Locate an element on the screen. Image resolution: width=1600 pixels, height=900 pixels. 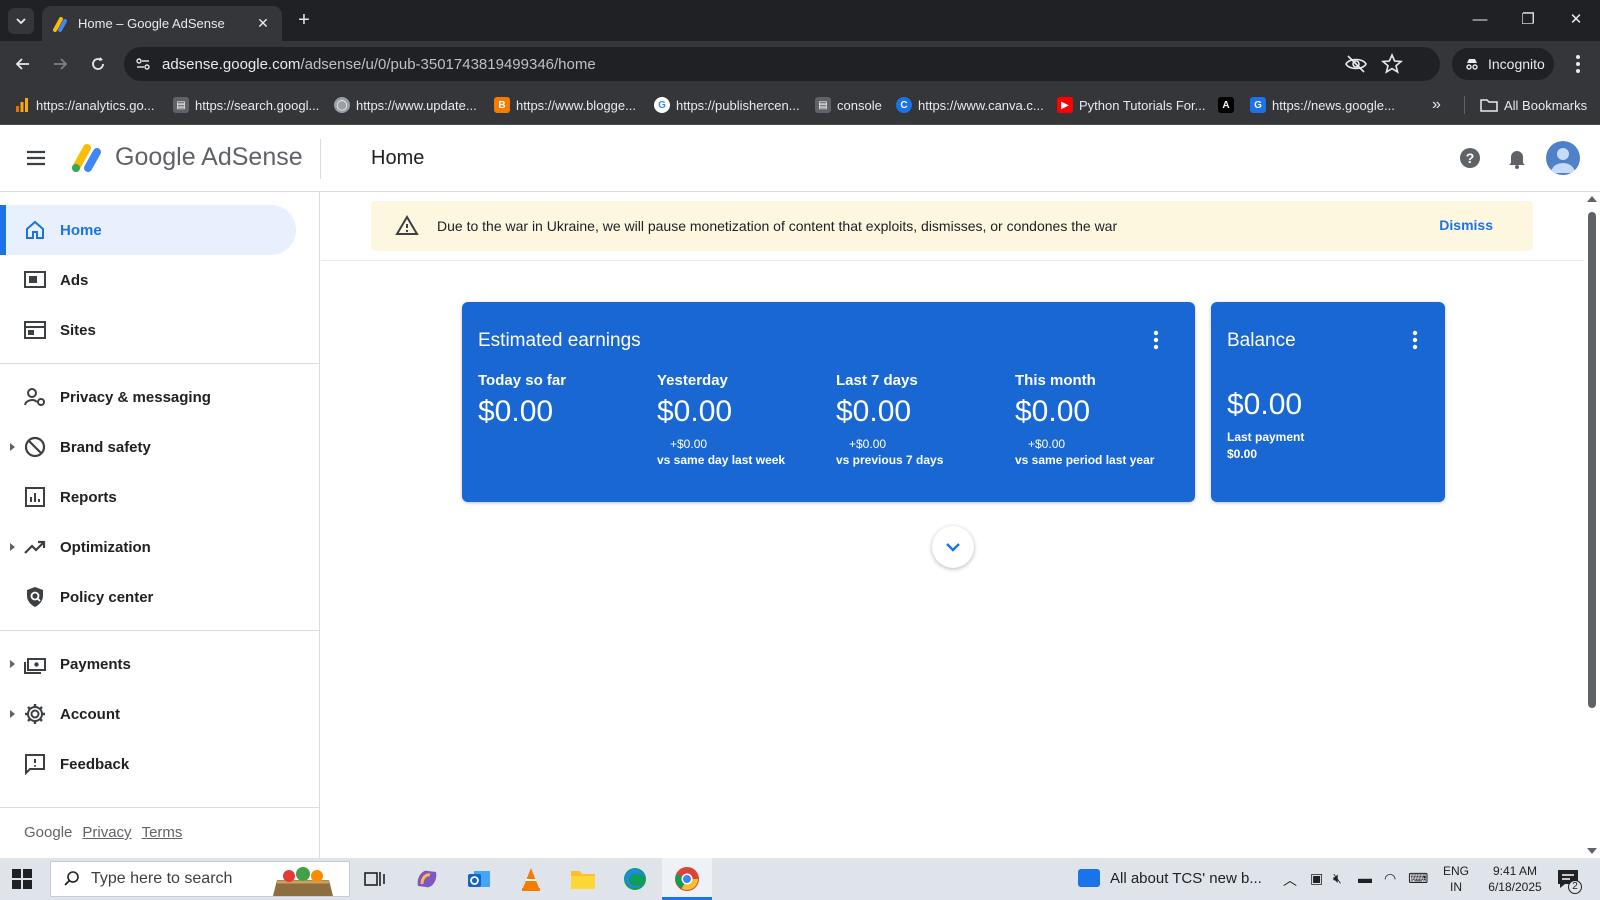
sidebar-item-feedback: Feedback is located at coordinates (148, 764).